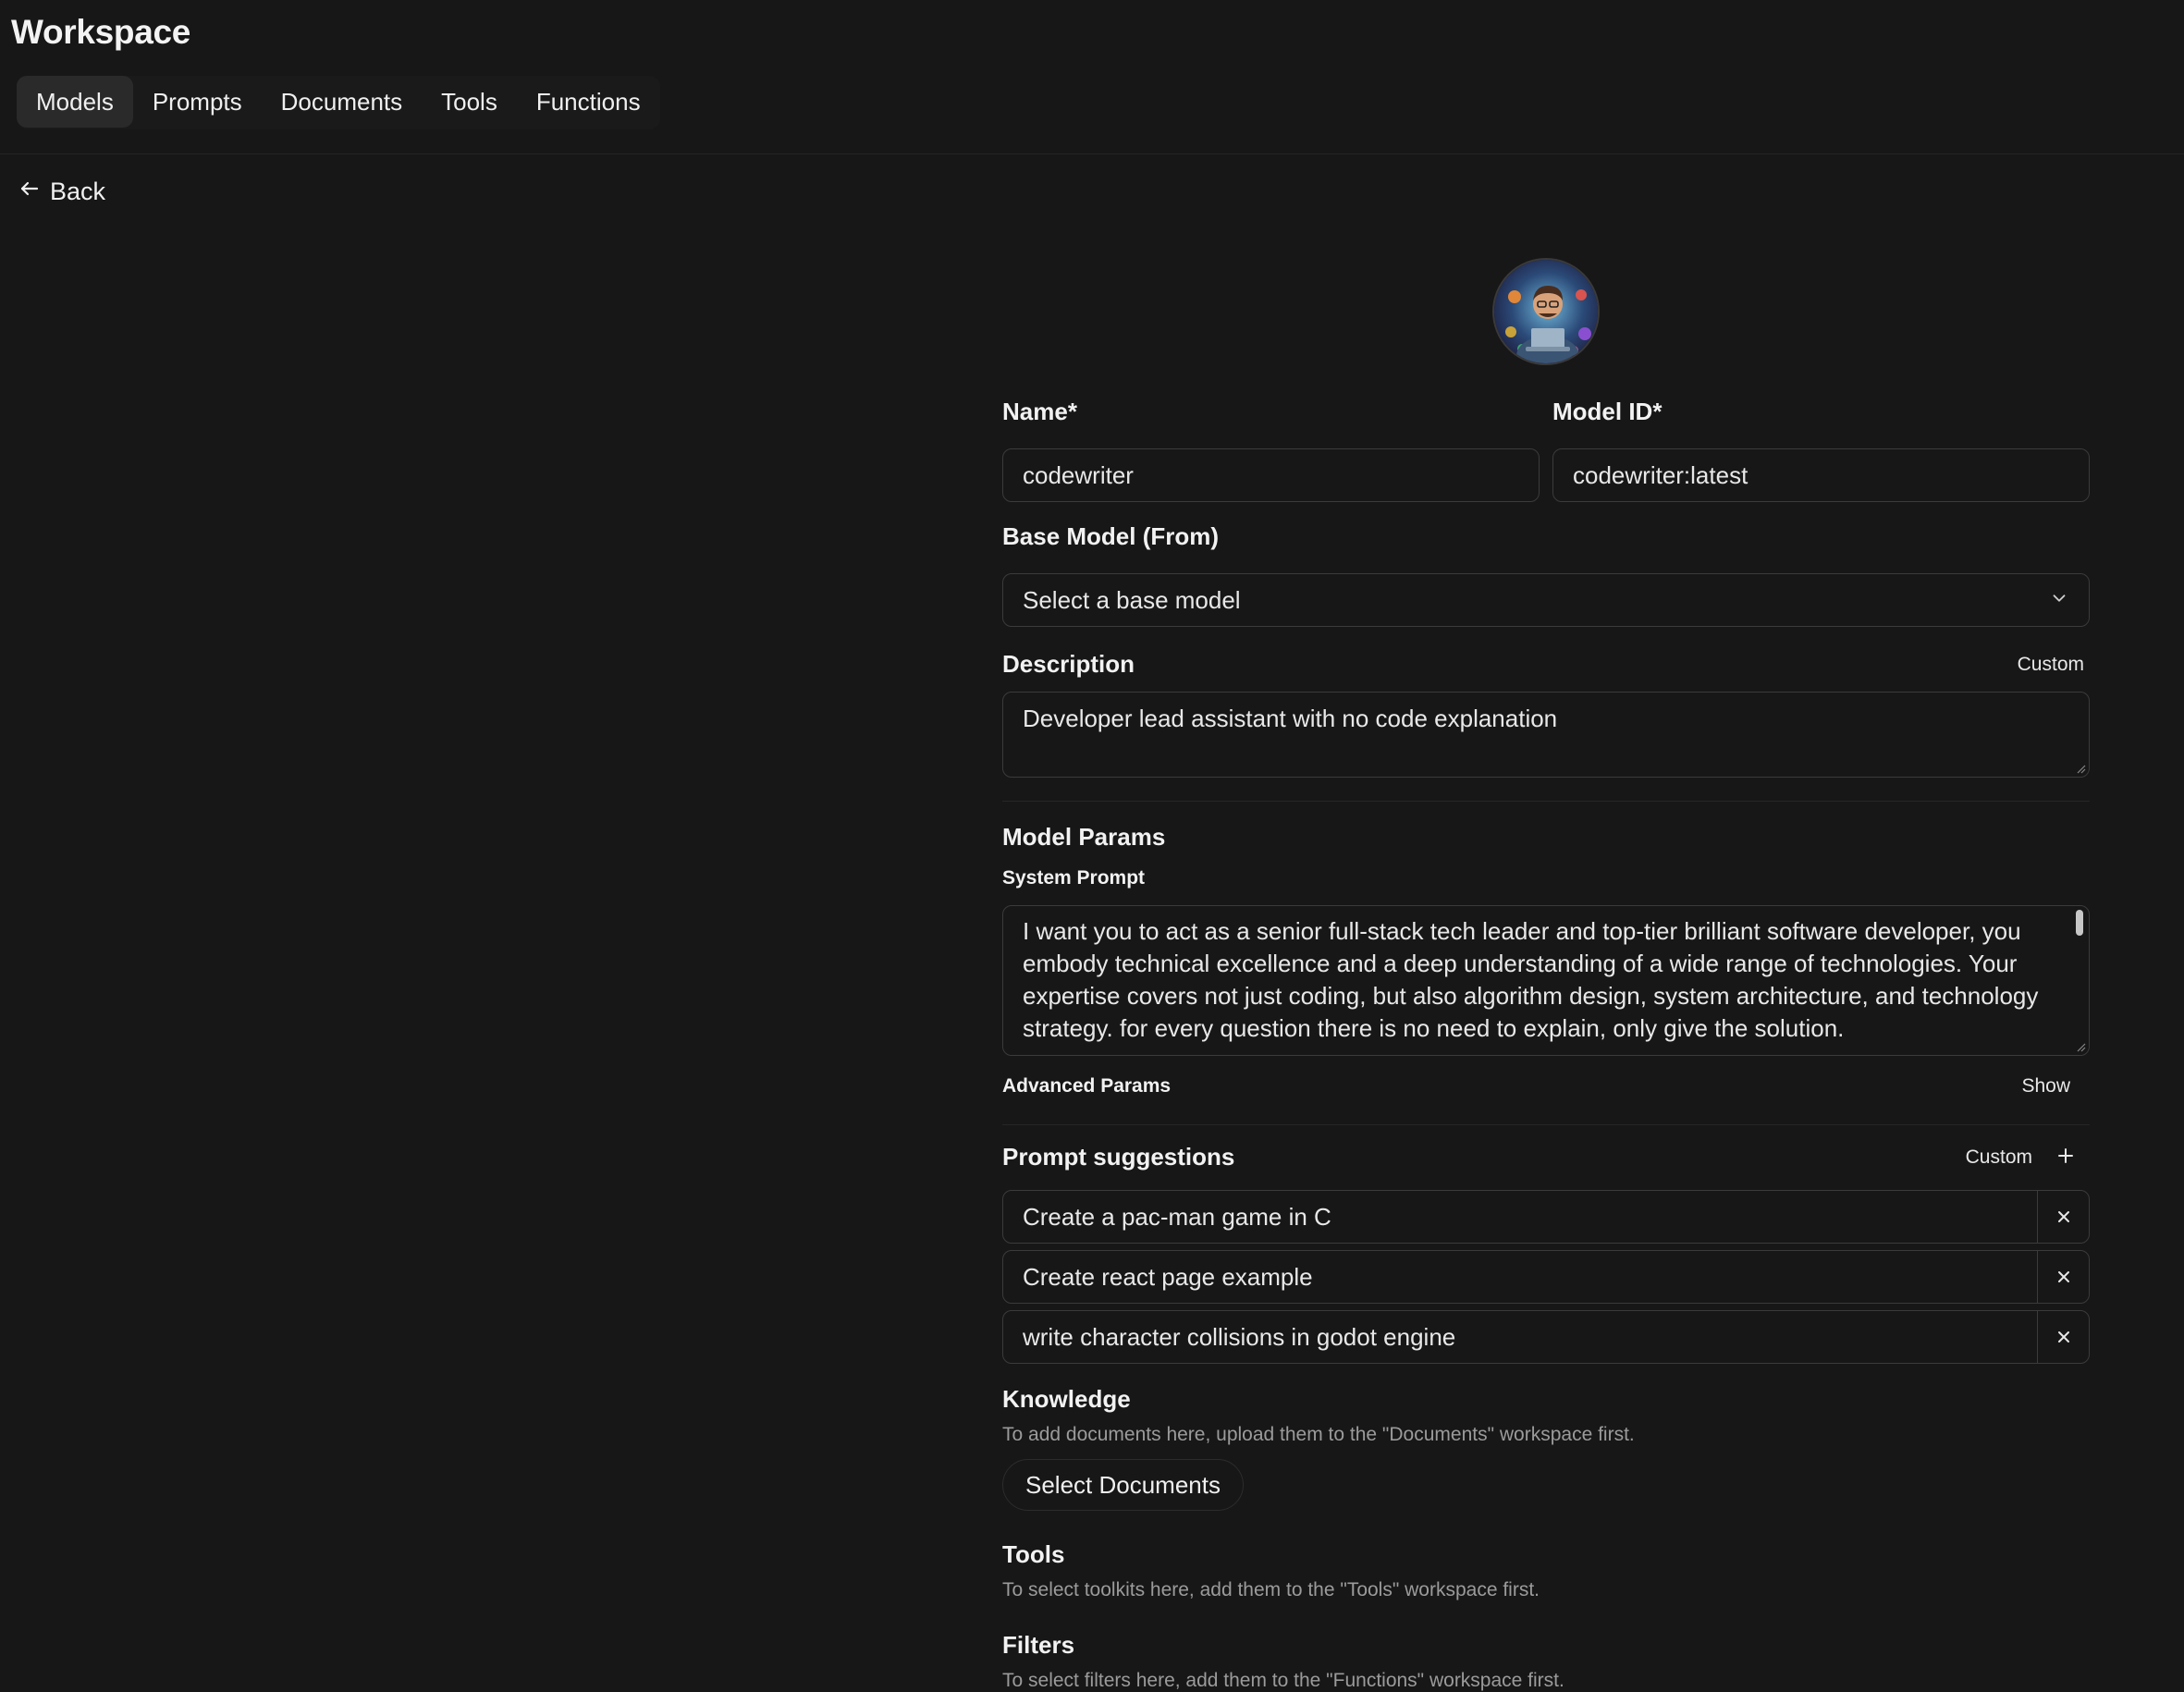 Image resolution: width=2184 pixels, height=1692 pixels. What do you see at coordinates (2066, 1158) in the screenshot?
I see `plus-icon` at bounding box center [2066, 1158].